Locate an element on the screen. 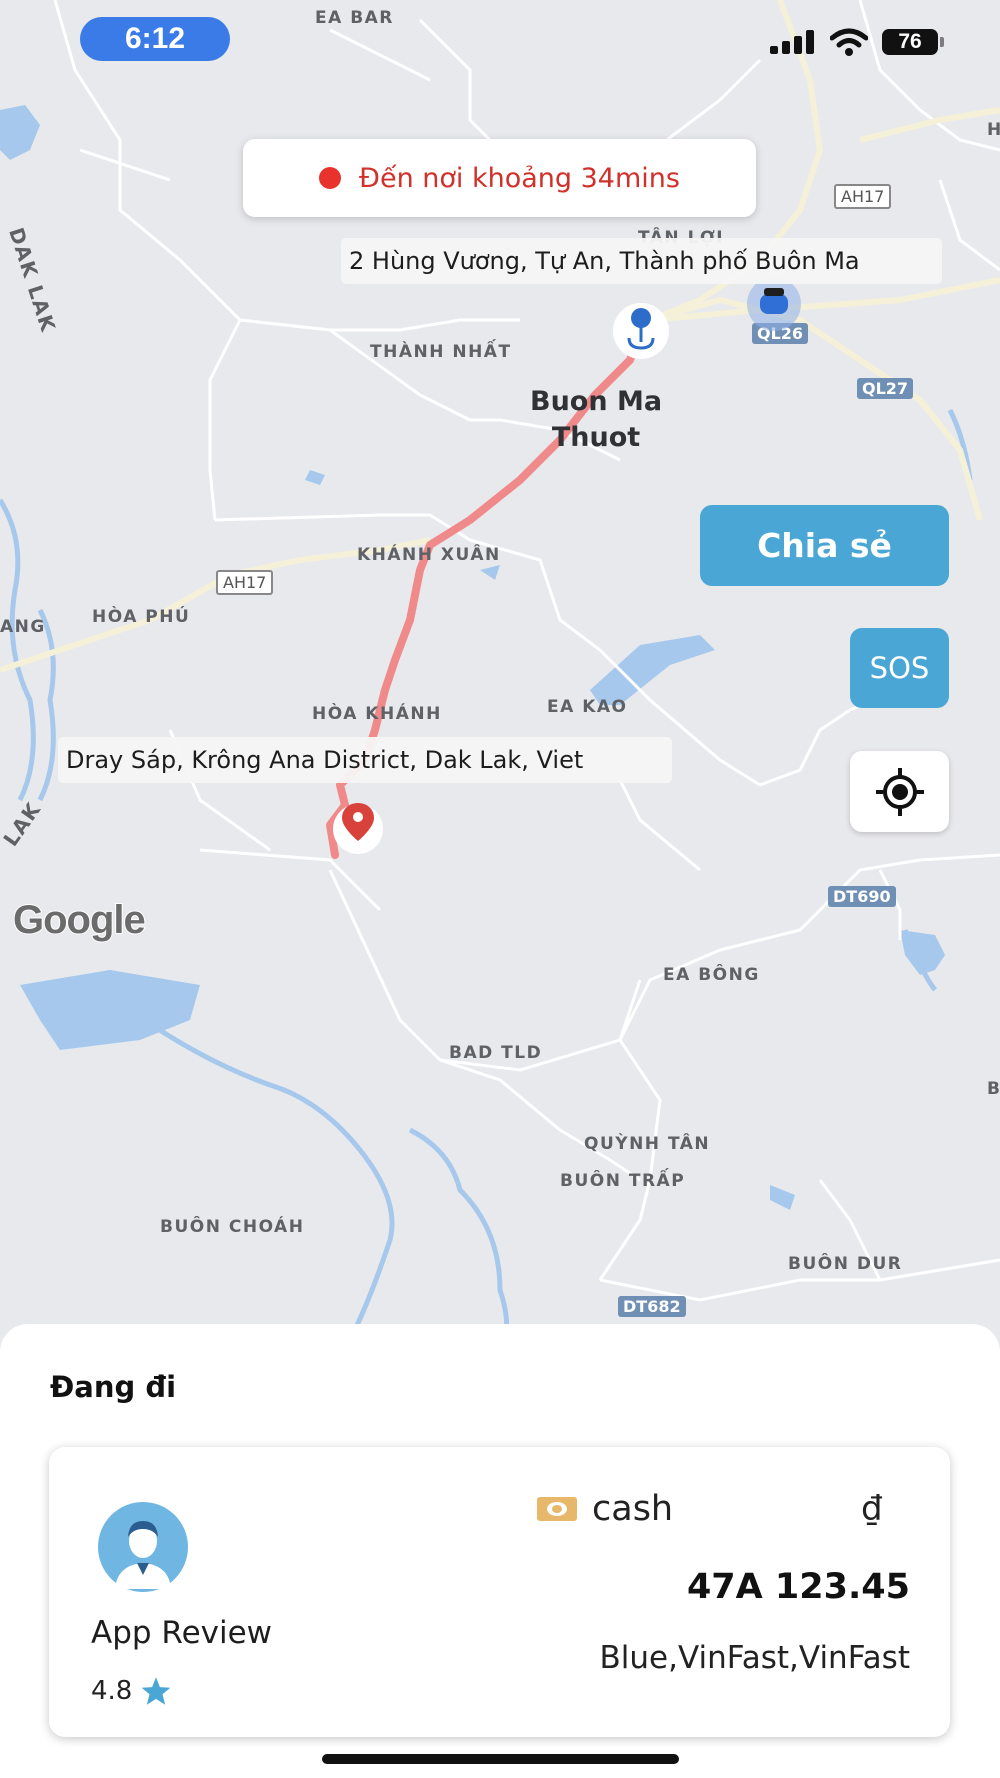 This screenshot has height=1778, width=1000. eta-banner: Đến nơi khoảng 34mins is located at coordinates (499, 178).